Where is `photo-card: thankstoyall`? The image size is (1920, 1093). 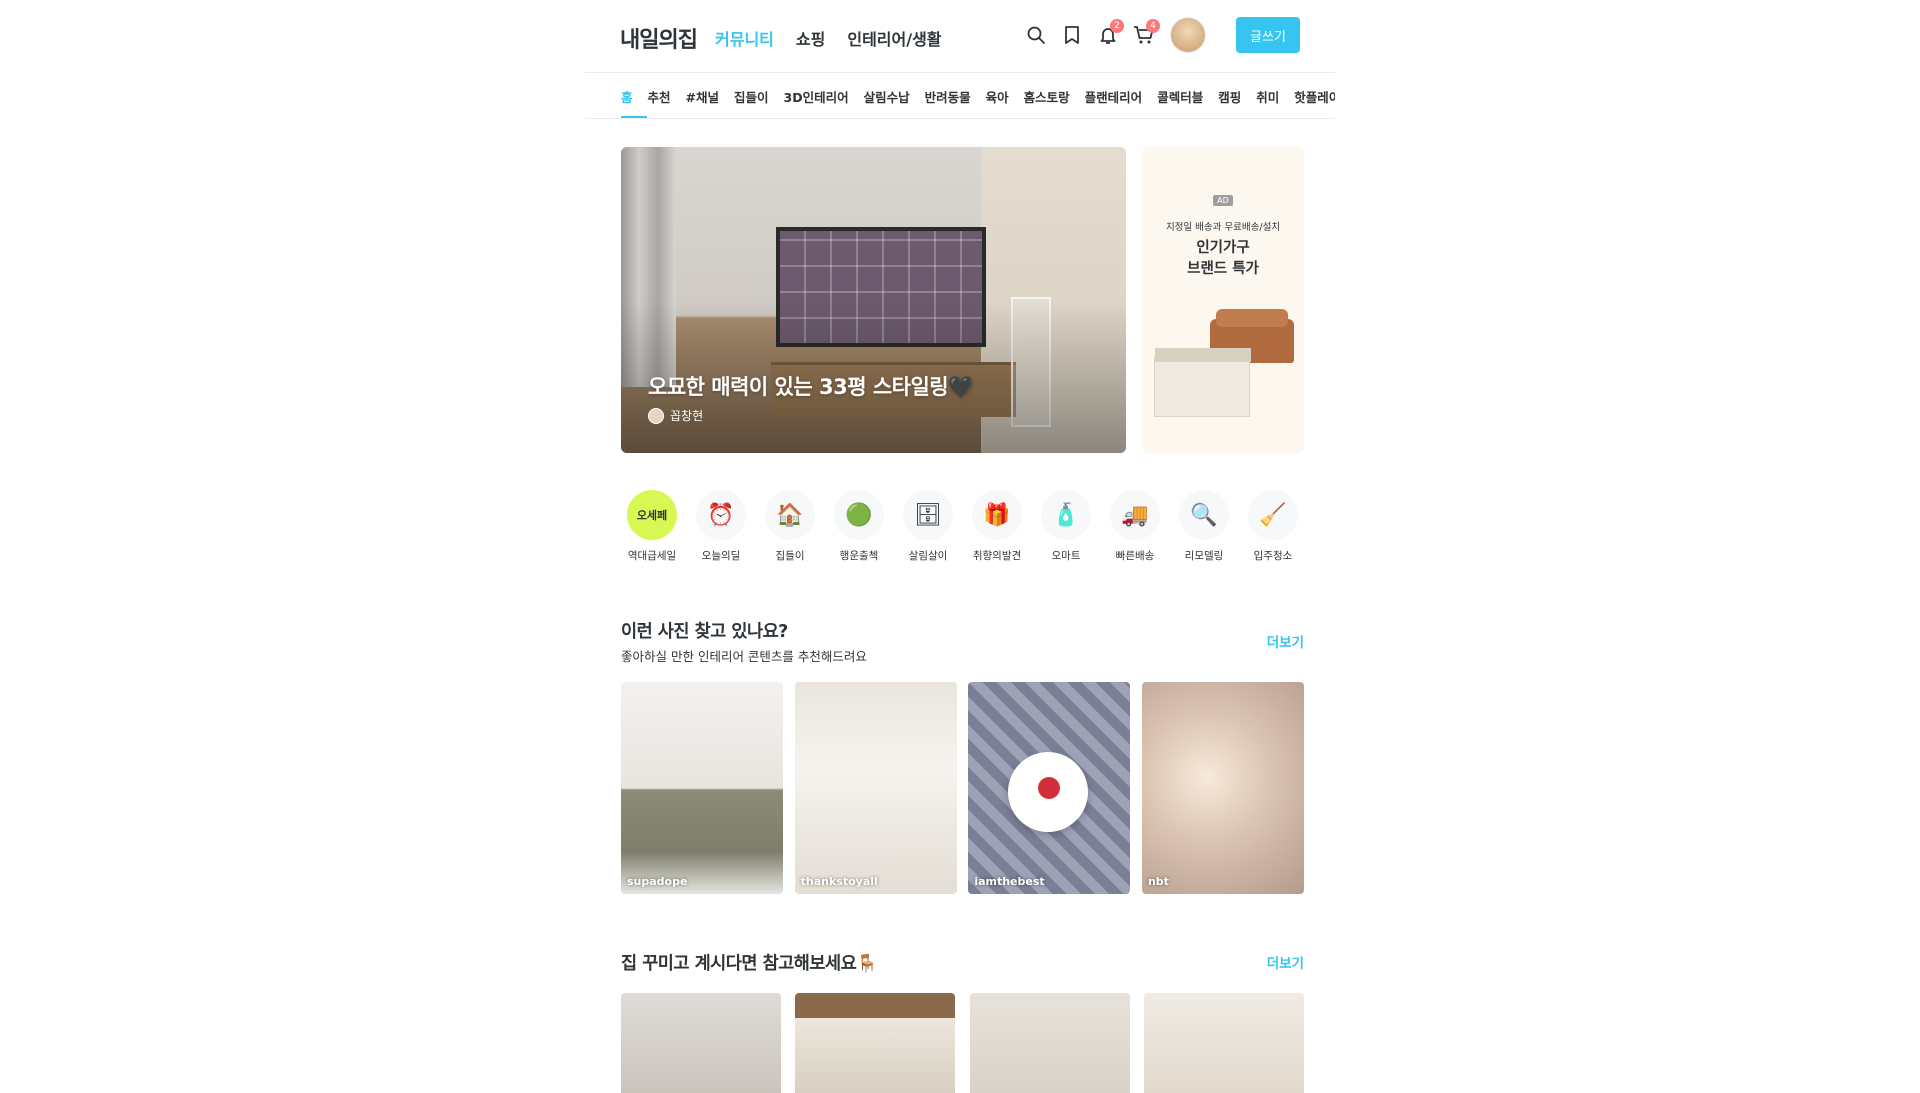 photo-card: thankstoyall is located at coordinates (875, 788).